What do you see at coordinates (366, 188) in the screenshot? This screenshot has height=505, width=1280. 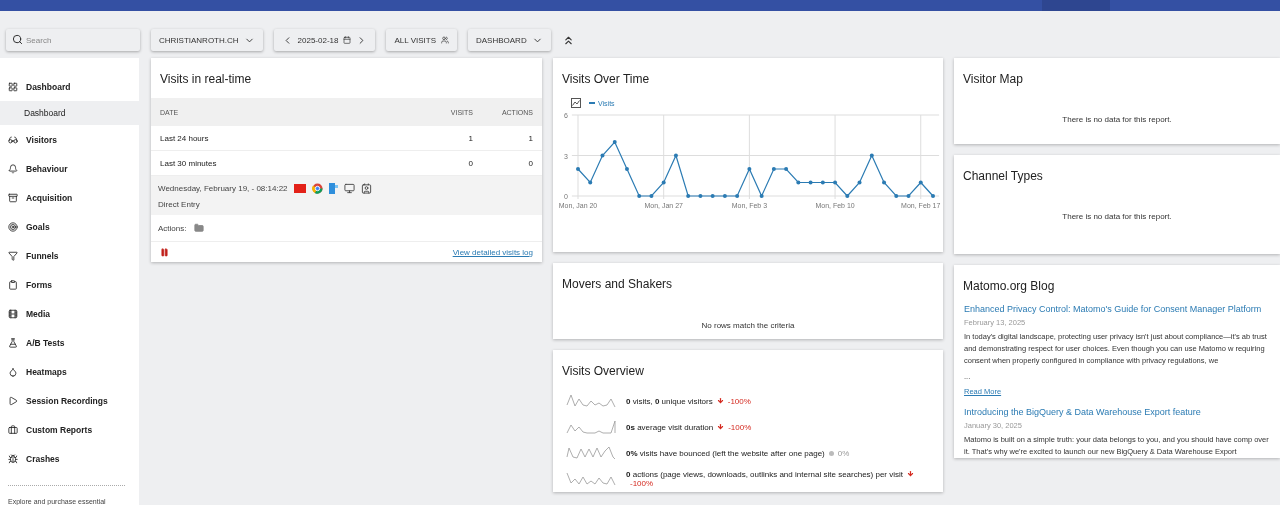 I see `visitor-profile-icon` at bounding box center [366, 188].